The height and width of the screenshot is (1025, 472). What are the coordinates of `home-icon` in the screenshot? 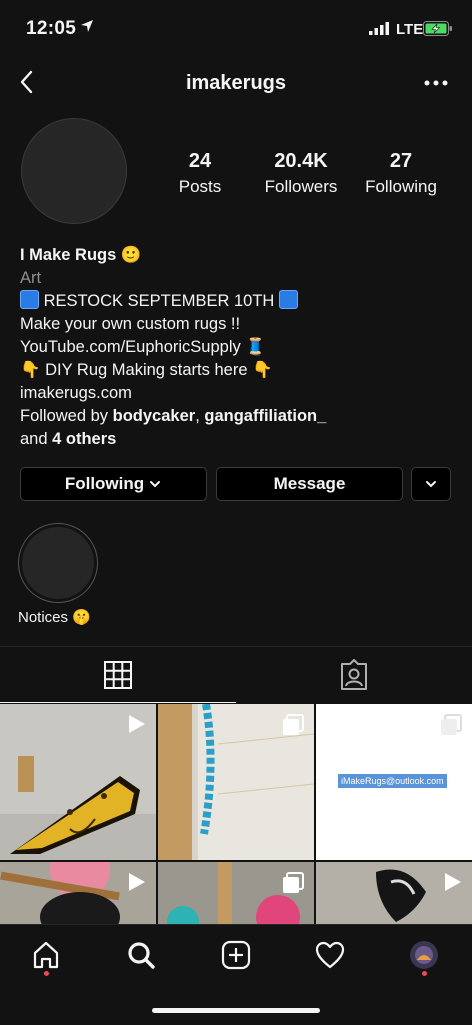 It's located at (46, 955).